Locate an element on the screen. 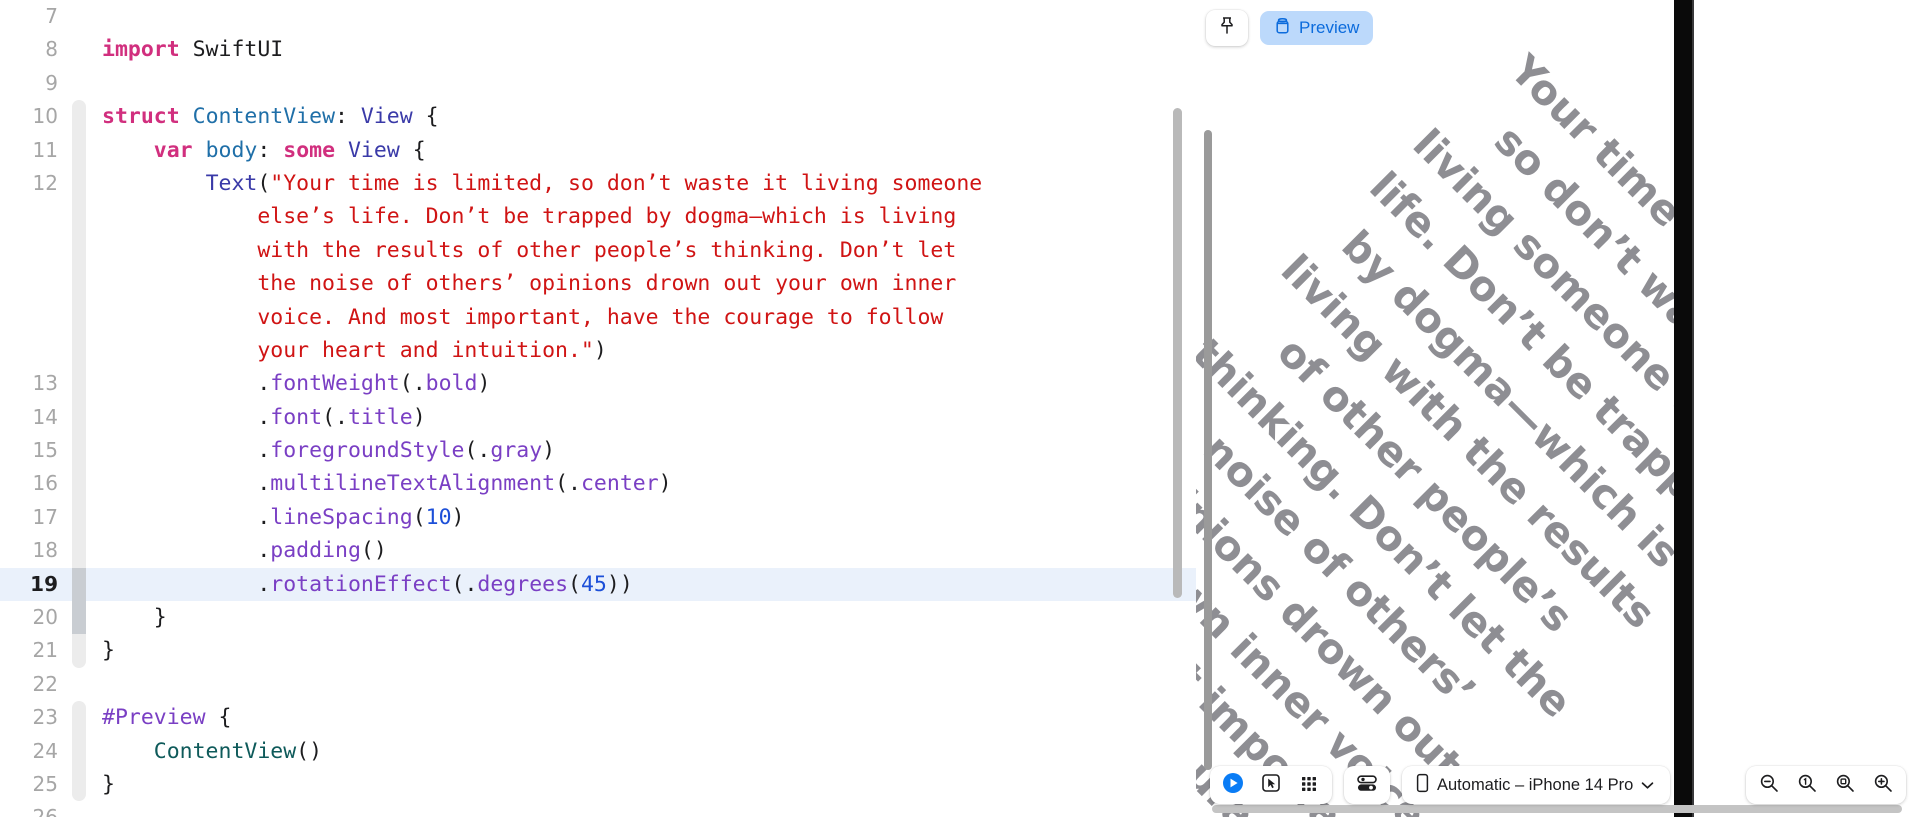  code-token: . is located at coordinates (484, 451).